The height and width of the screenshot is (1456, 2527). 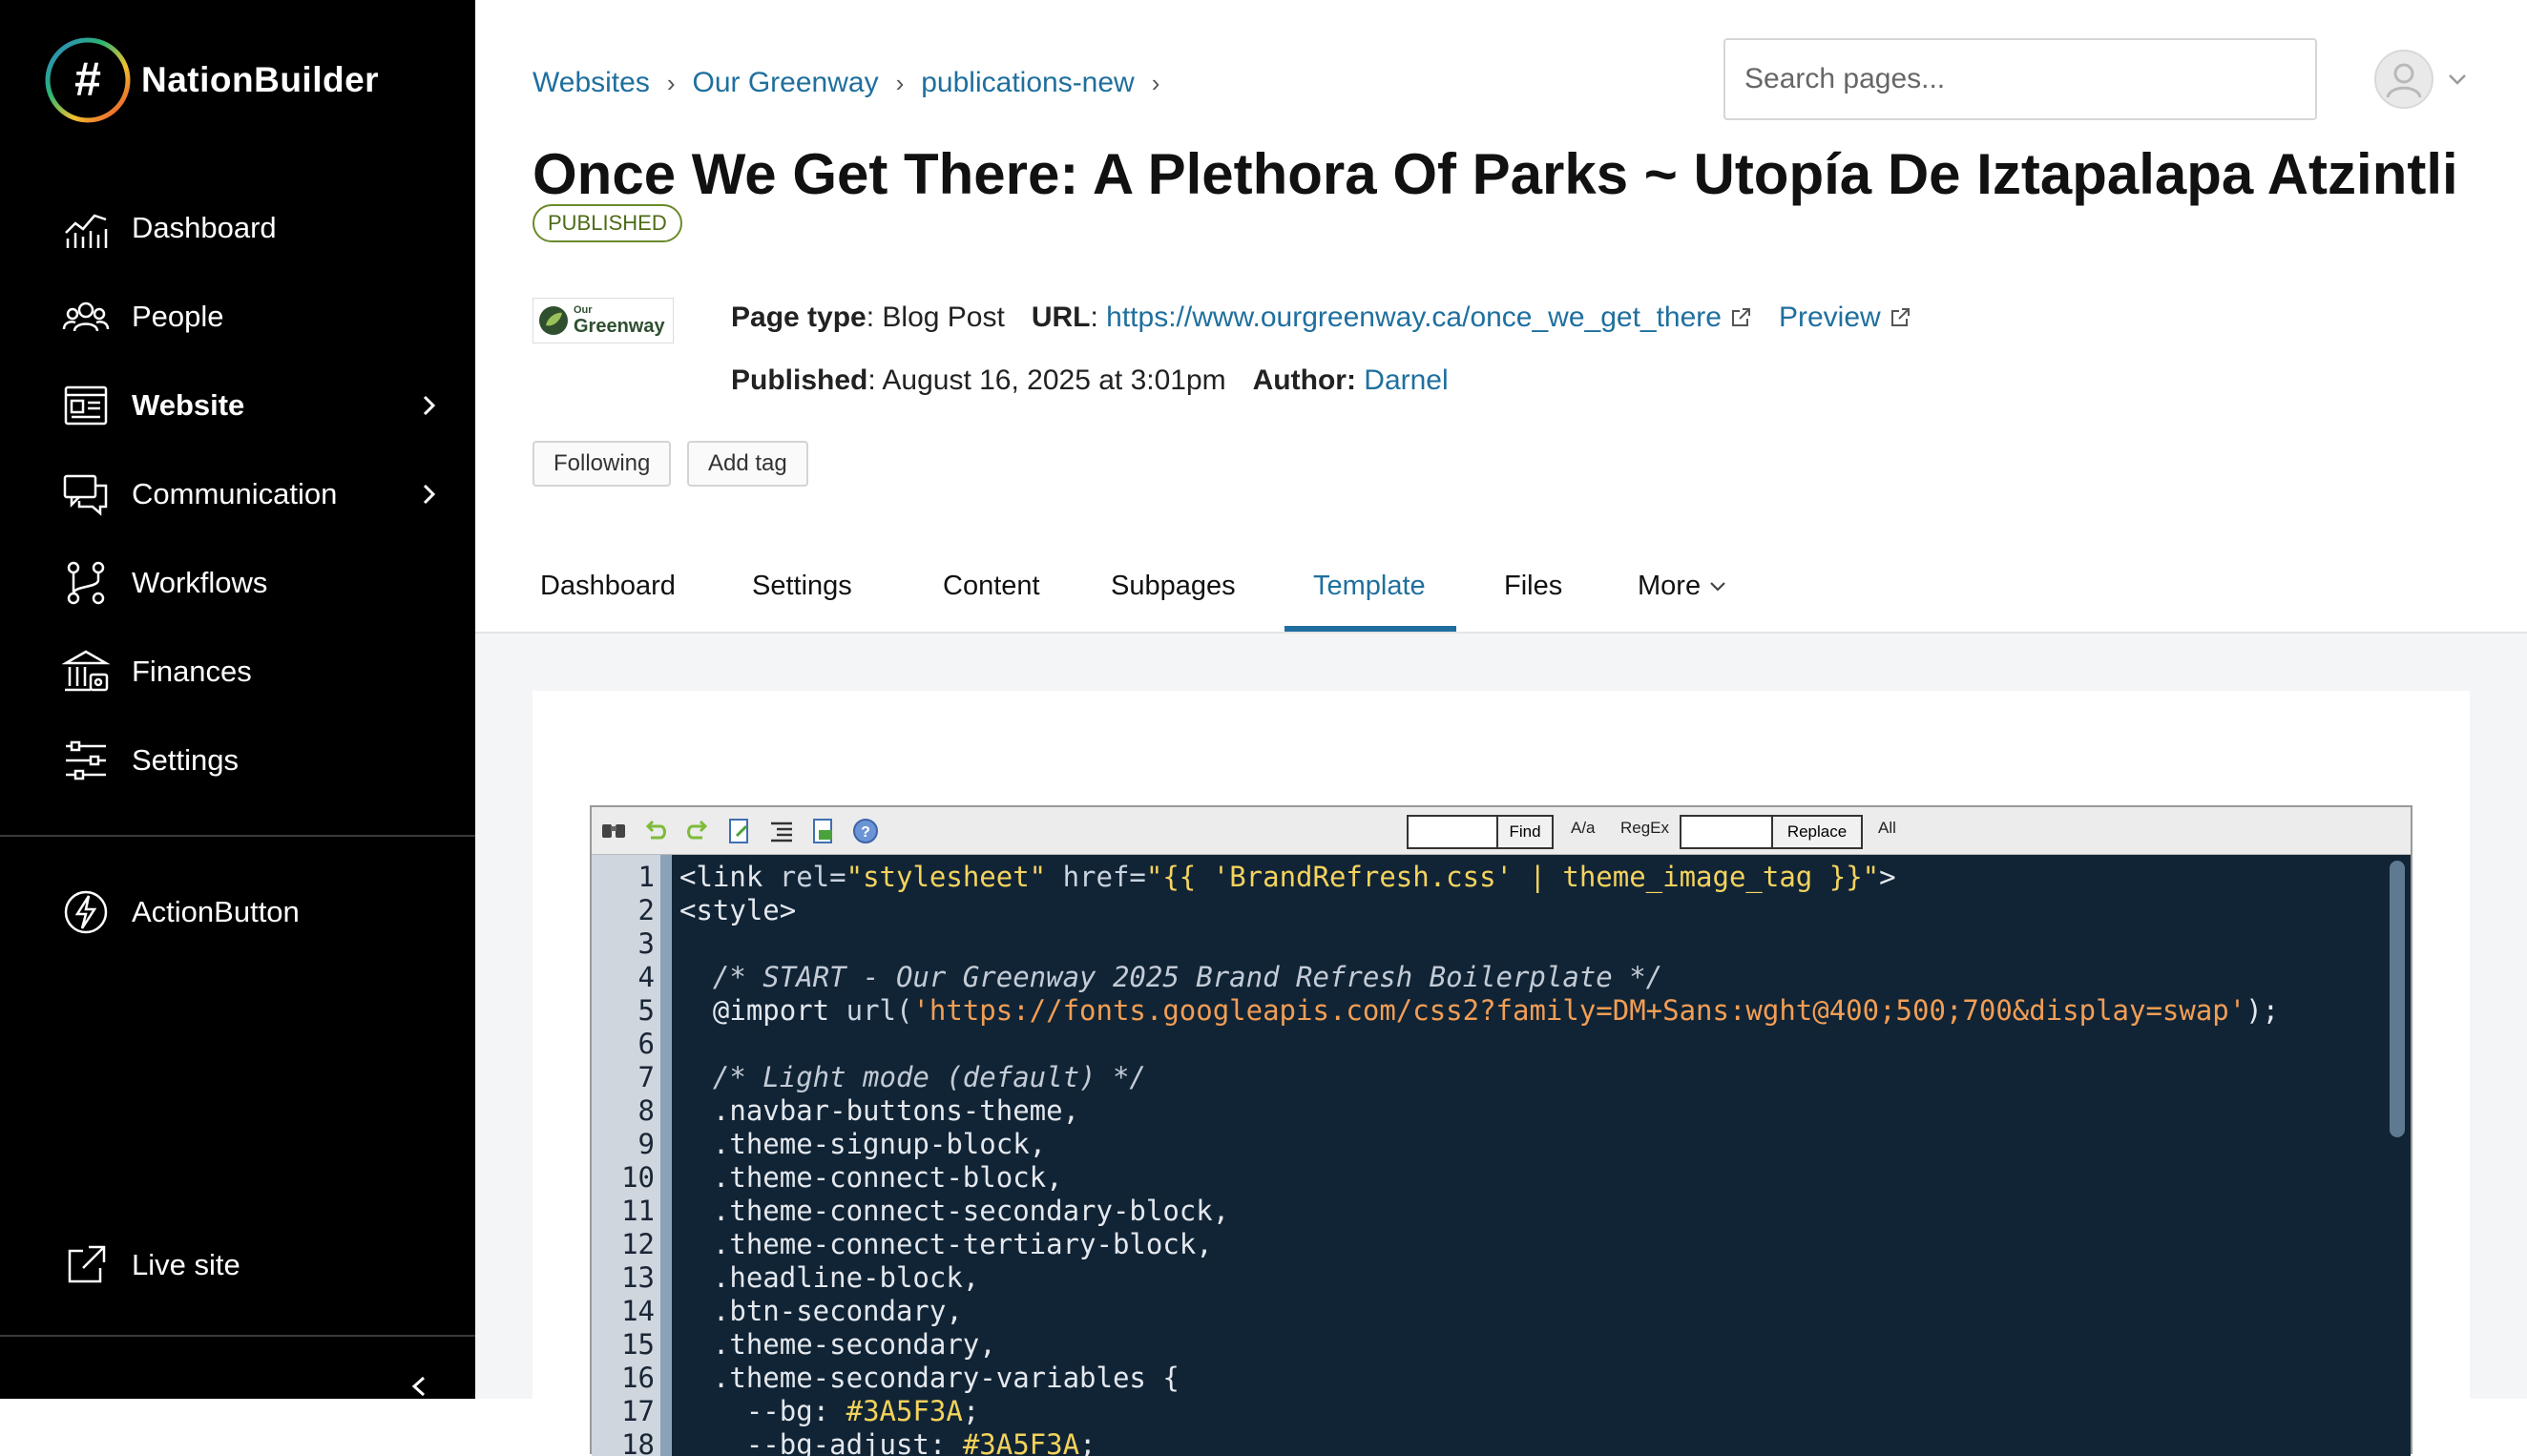 I want to click on replace-all-button: All, so click(x=1887, y=829).